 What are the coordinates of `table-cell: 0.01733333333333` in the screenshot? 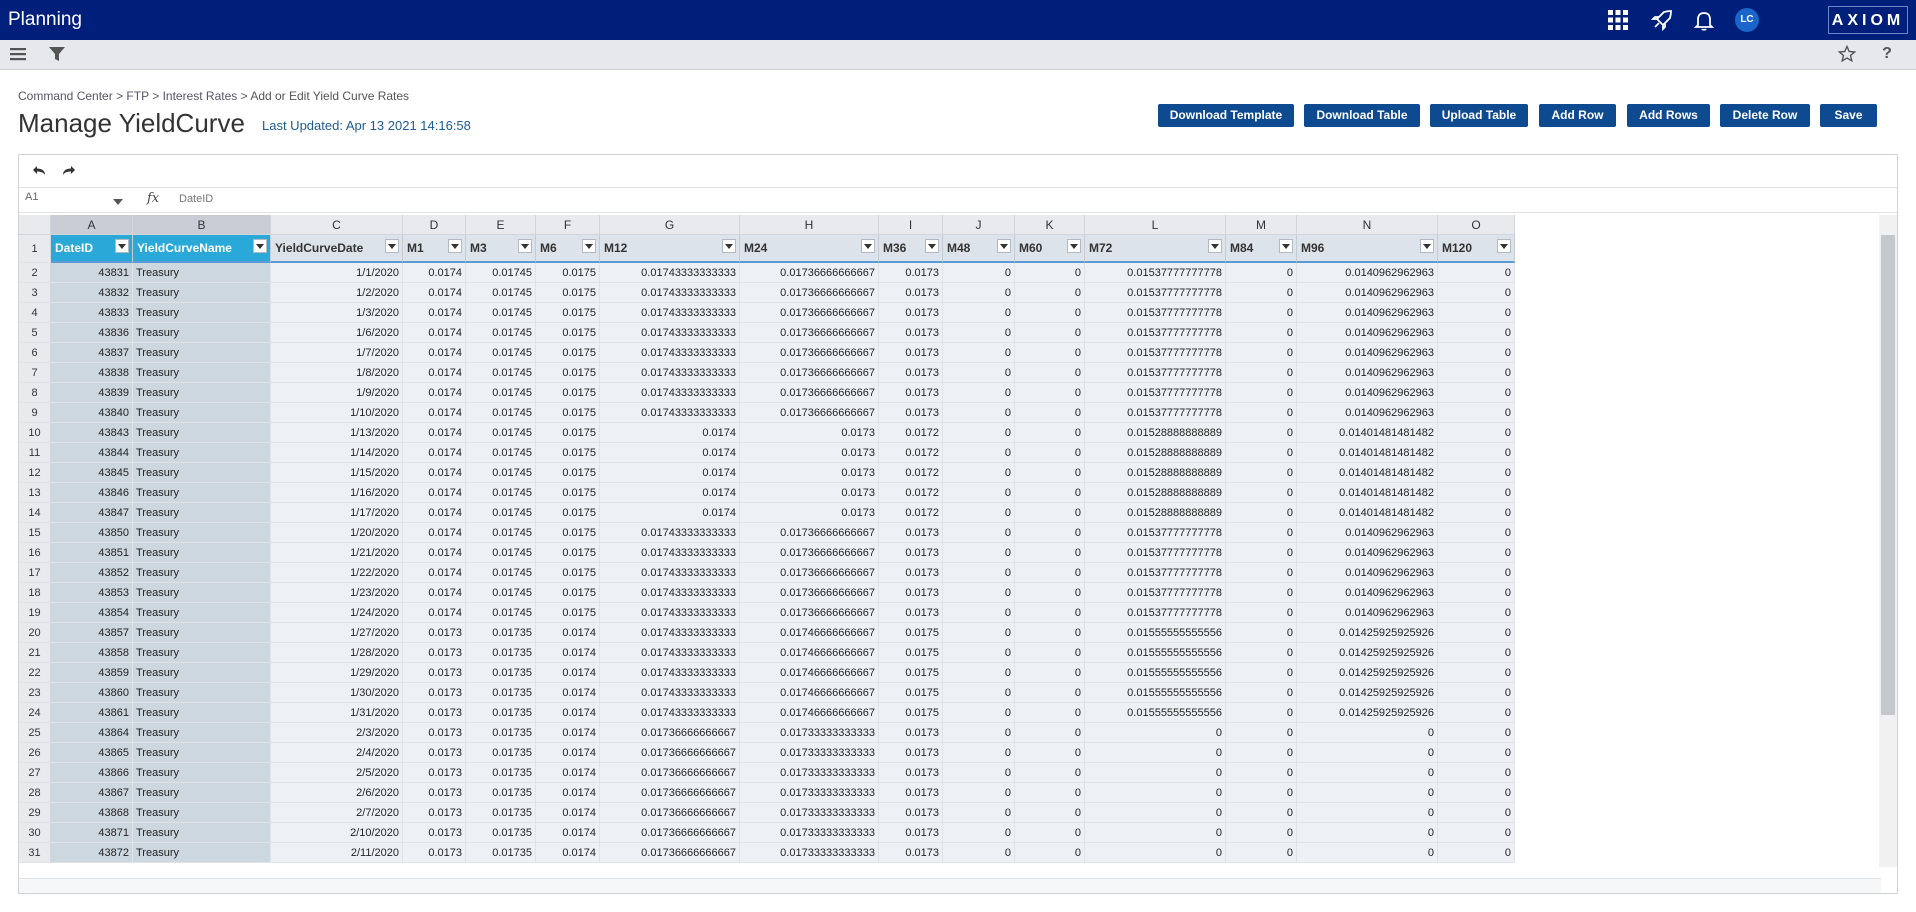 It's located at (809, 853).